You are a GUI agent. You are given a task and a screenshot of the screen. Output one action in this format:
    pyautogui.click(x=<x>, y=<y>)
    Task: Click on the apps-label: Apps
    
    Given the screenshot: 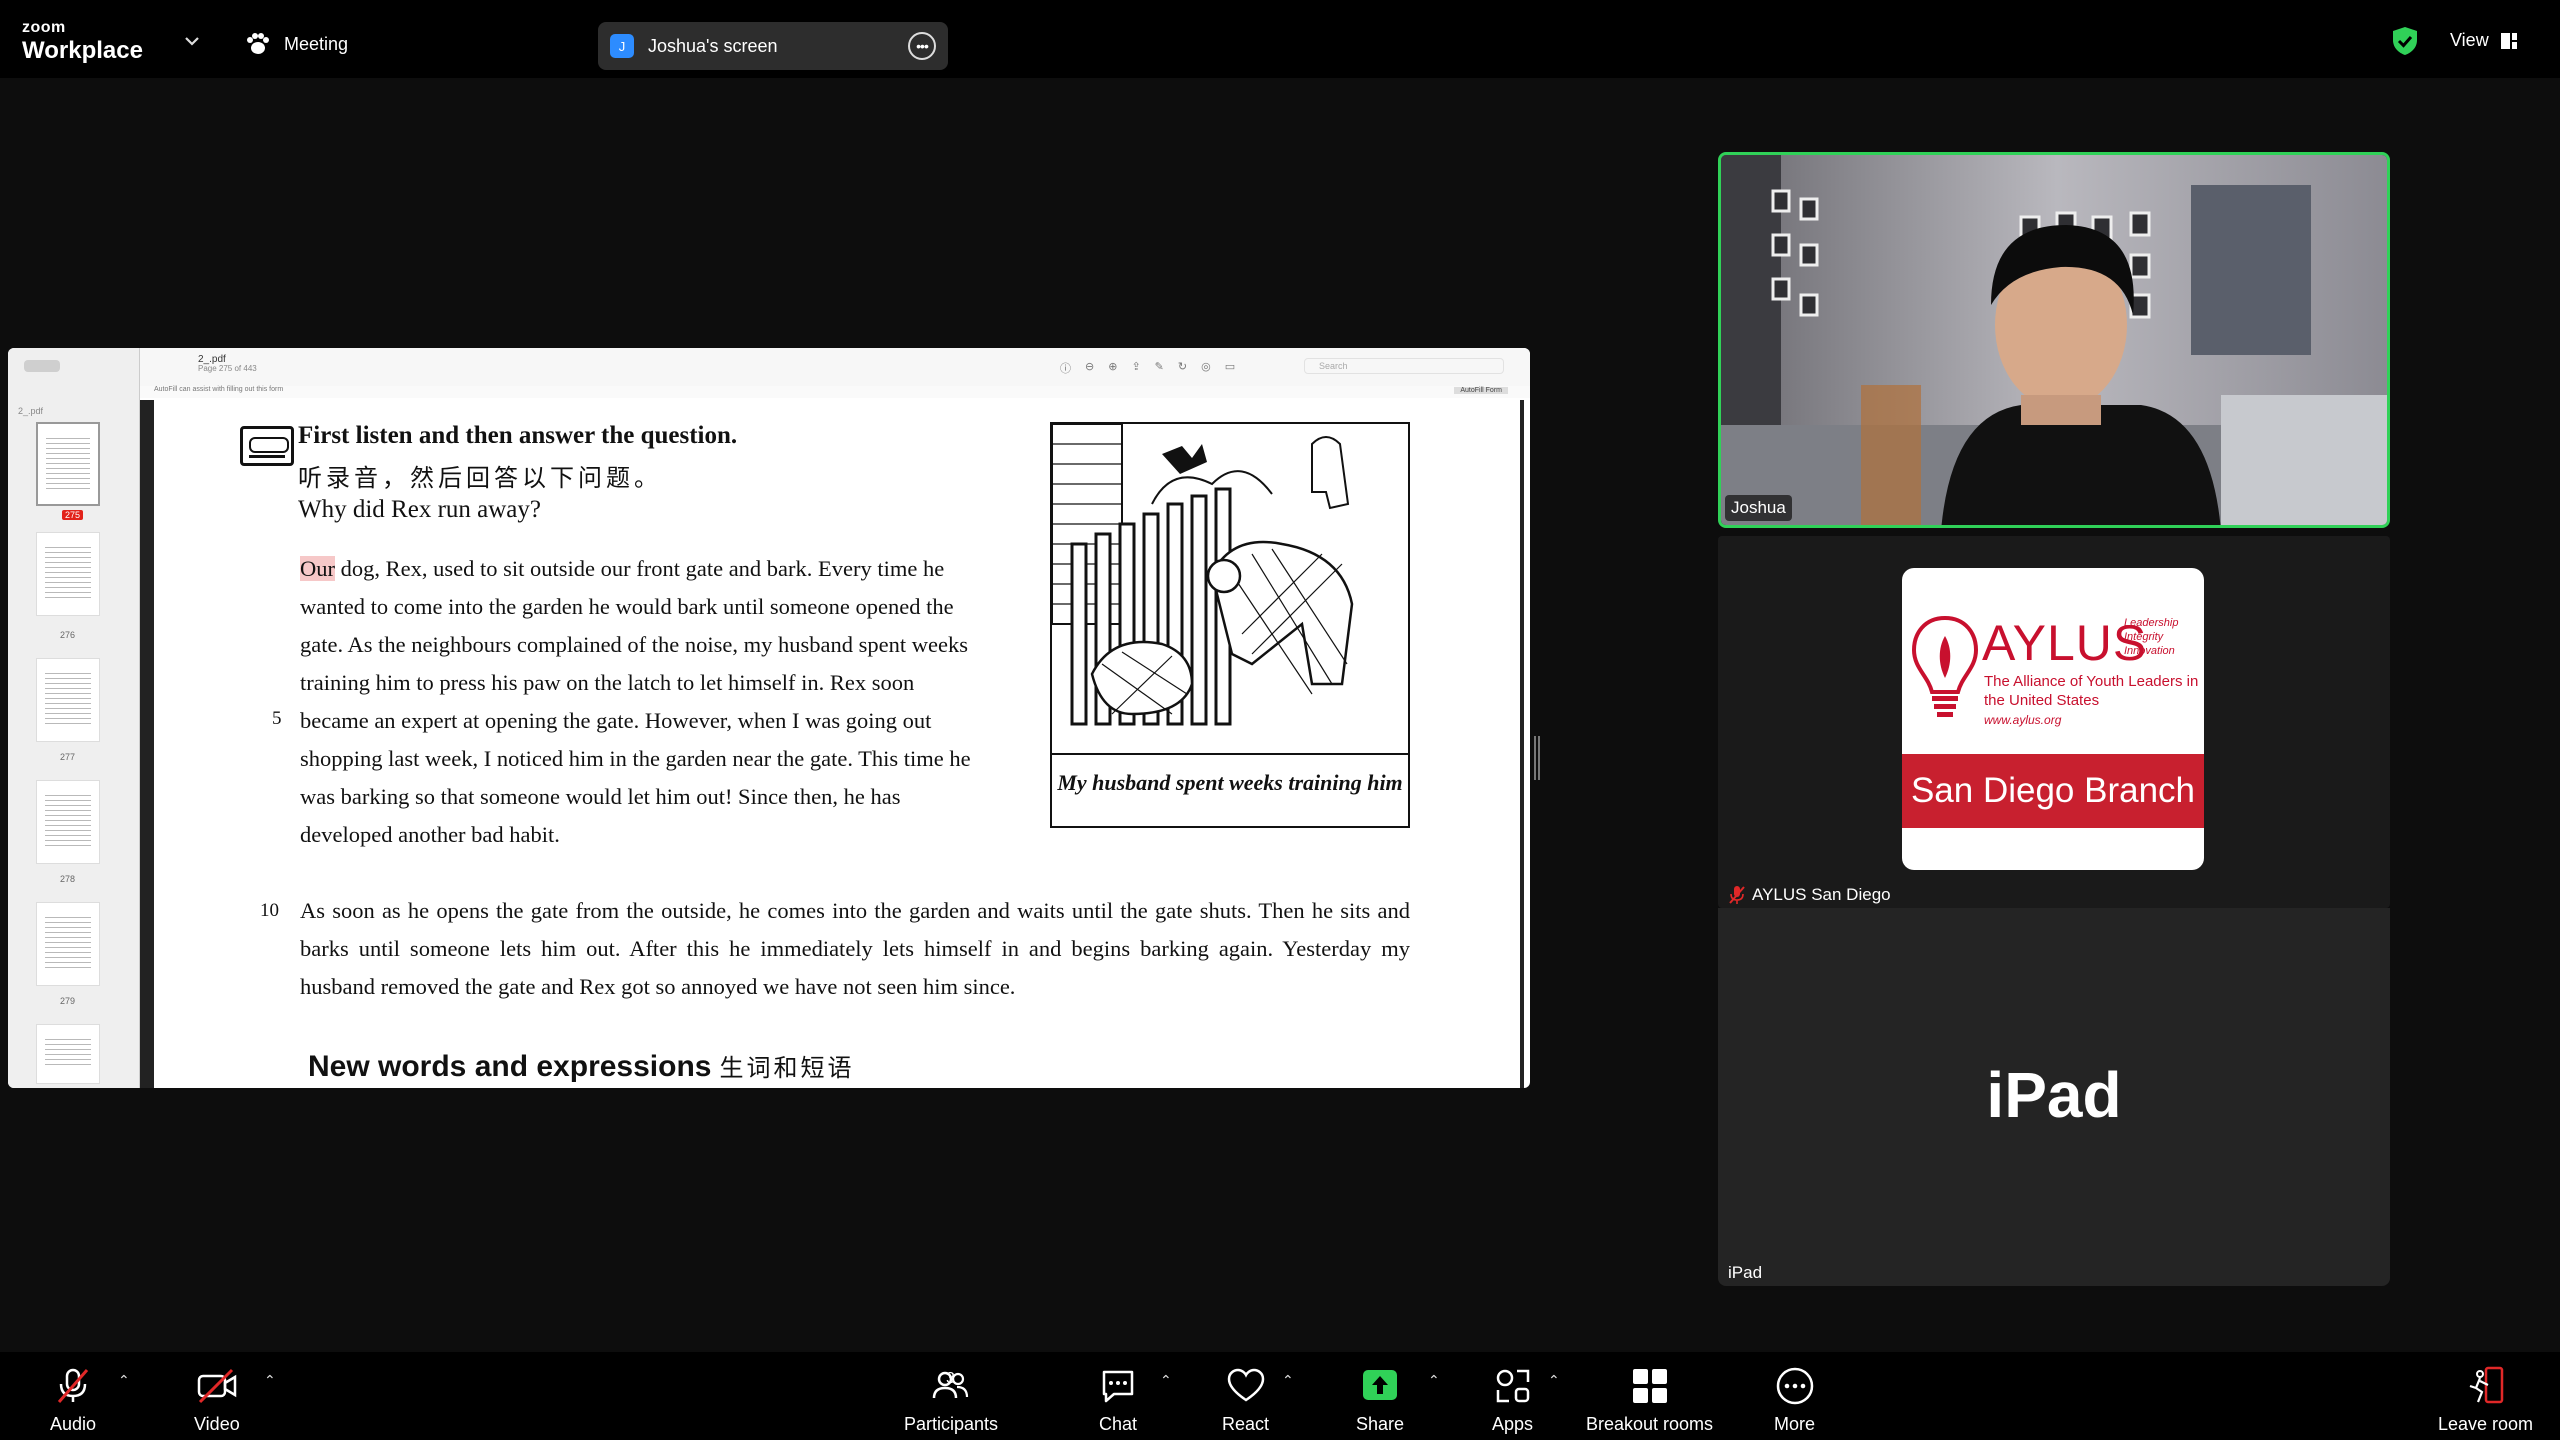 What is the action you would take?
    pyautogui.click(x=1513, y=1424)
    